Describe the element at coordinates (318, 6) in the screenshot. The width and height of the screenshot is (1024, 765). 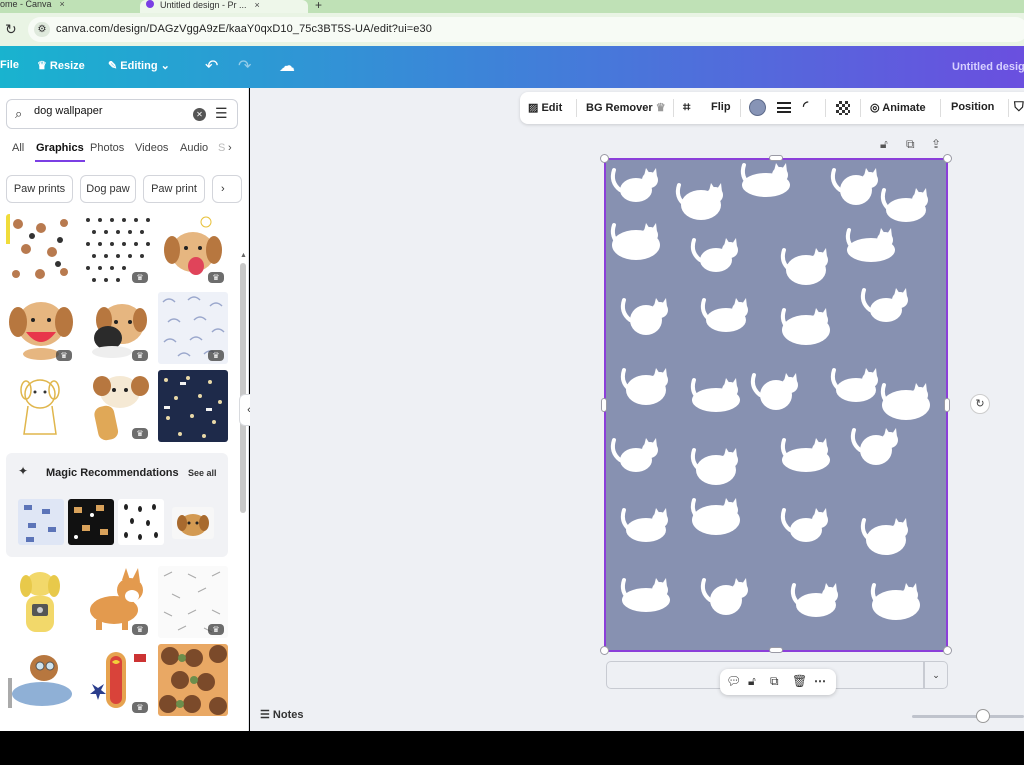
I see `new-tab-button: +` at that location.